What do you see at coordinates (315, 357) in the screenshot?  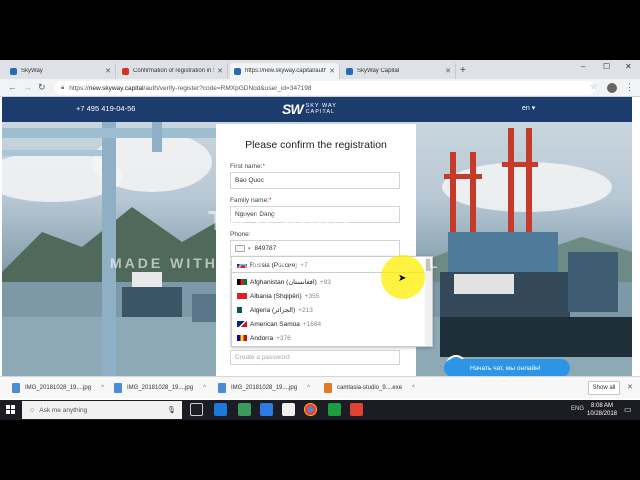 I see `password-input: Create a password` at bounding box center [315, 357].